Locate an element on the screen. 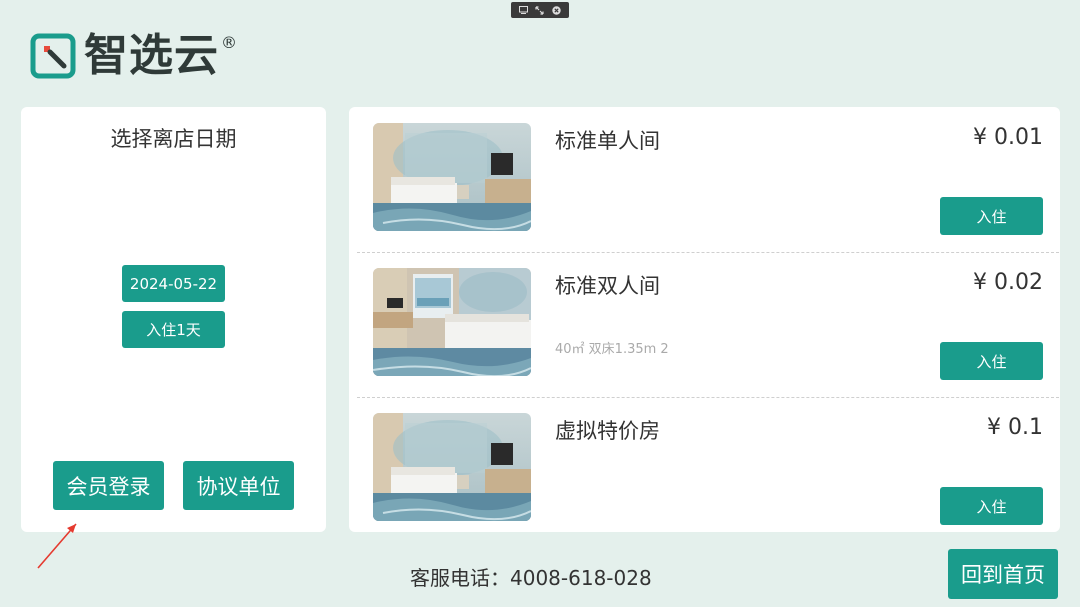  room-description: 40㎡ 双床1.35m 2 is located at coordinates (612, 349).